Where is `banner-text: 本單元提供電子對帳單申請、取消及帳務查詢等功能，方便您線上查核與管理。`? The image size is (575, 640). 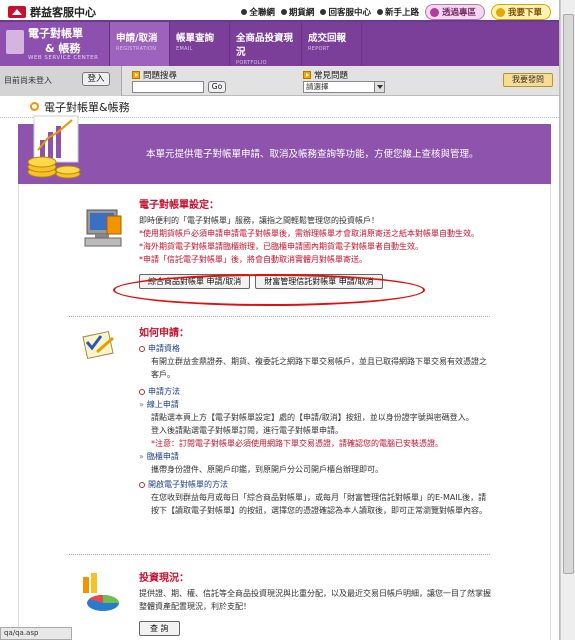
banner-text: 本單元提供電子對帳單申請、取消及帳務查詢等功能，方便您線上查核與管理。 is located at coordinates (312, 154).